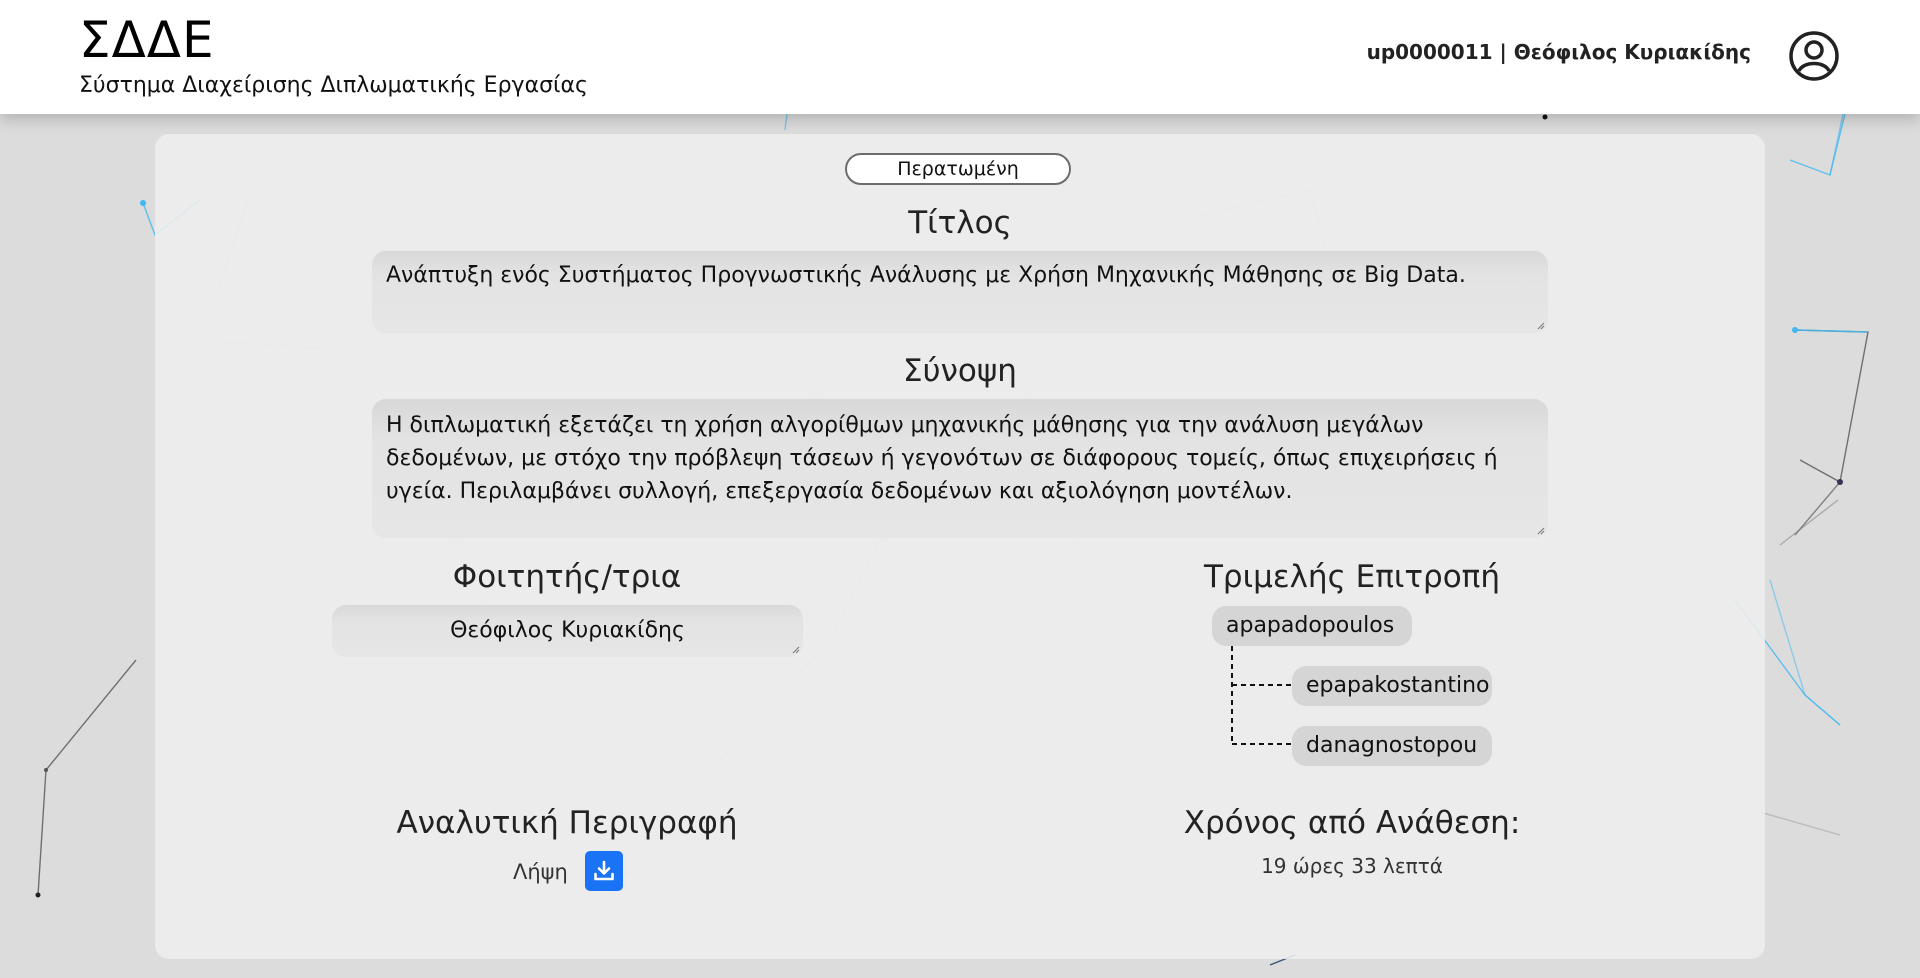  Describe the element at coordinates (567, 577) in the screenshot. I see `student-heading: Φοιτητής/τρια` at that location.